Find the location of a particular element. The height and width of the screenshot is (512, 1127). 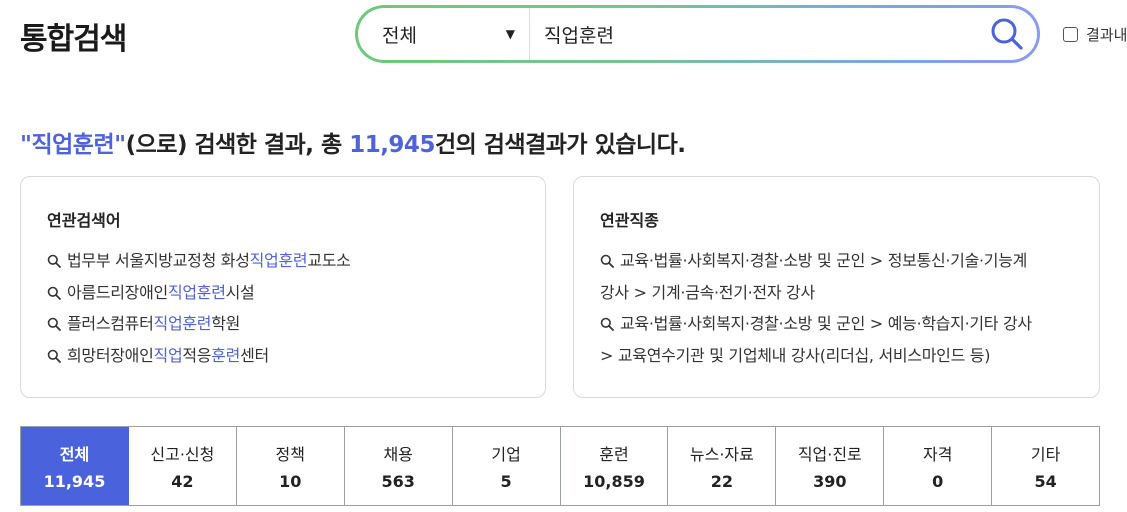

keyword-text: 아름드리장애인 is located at coordinates (117, 292).